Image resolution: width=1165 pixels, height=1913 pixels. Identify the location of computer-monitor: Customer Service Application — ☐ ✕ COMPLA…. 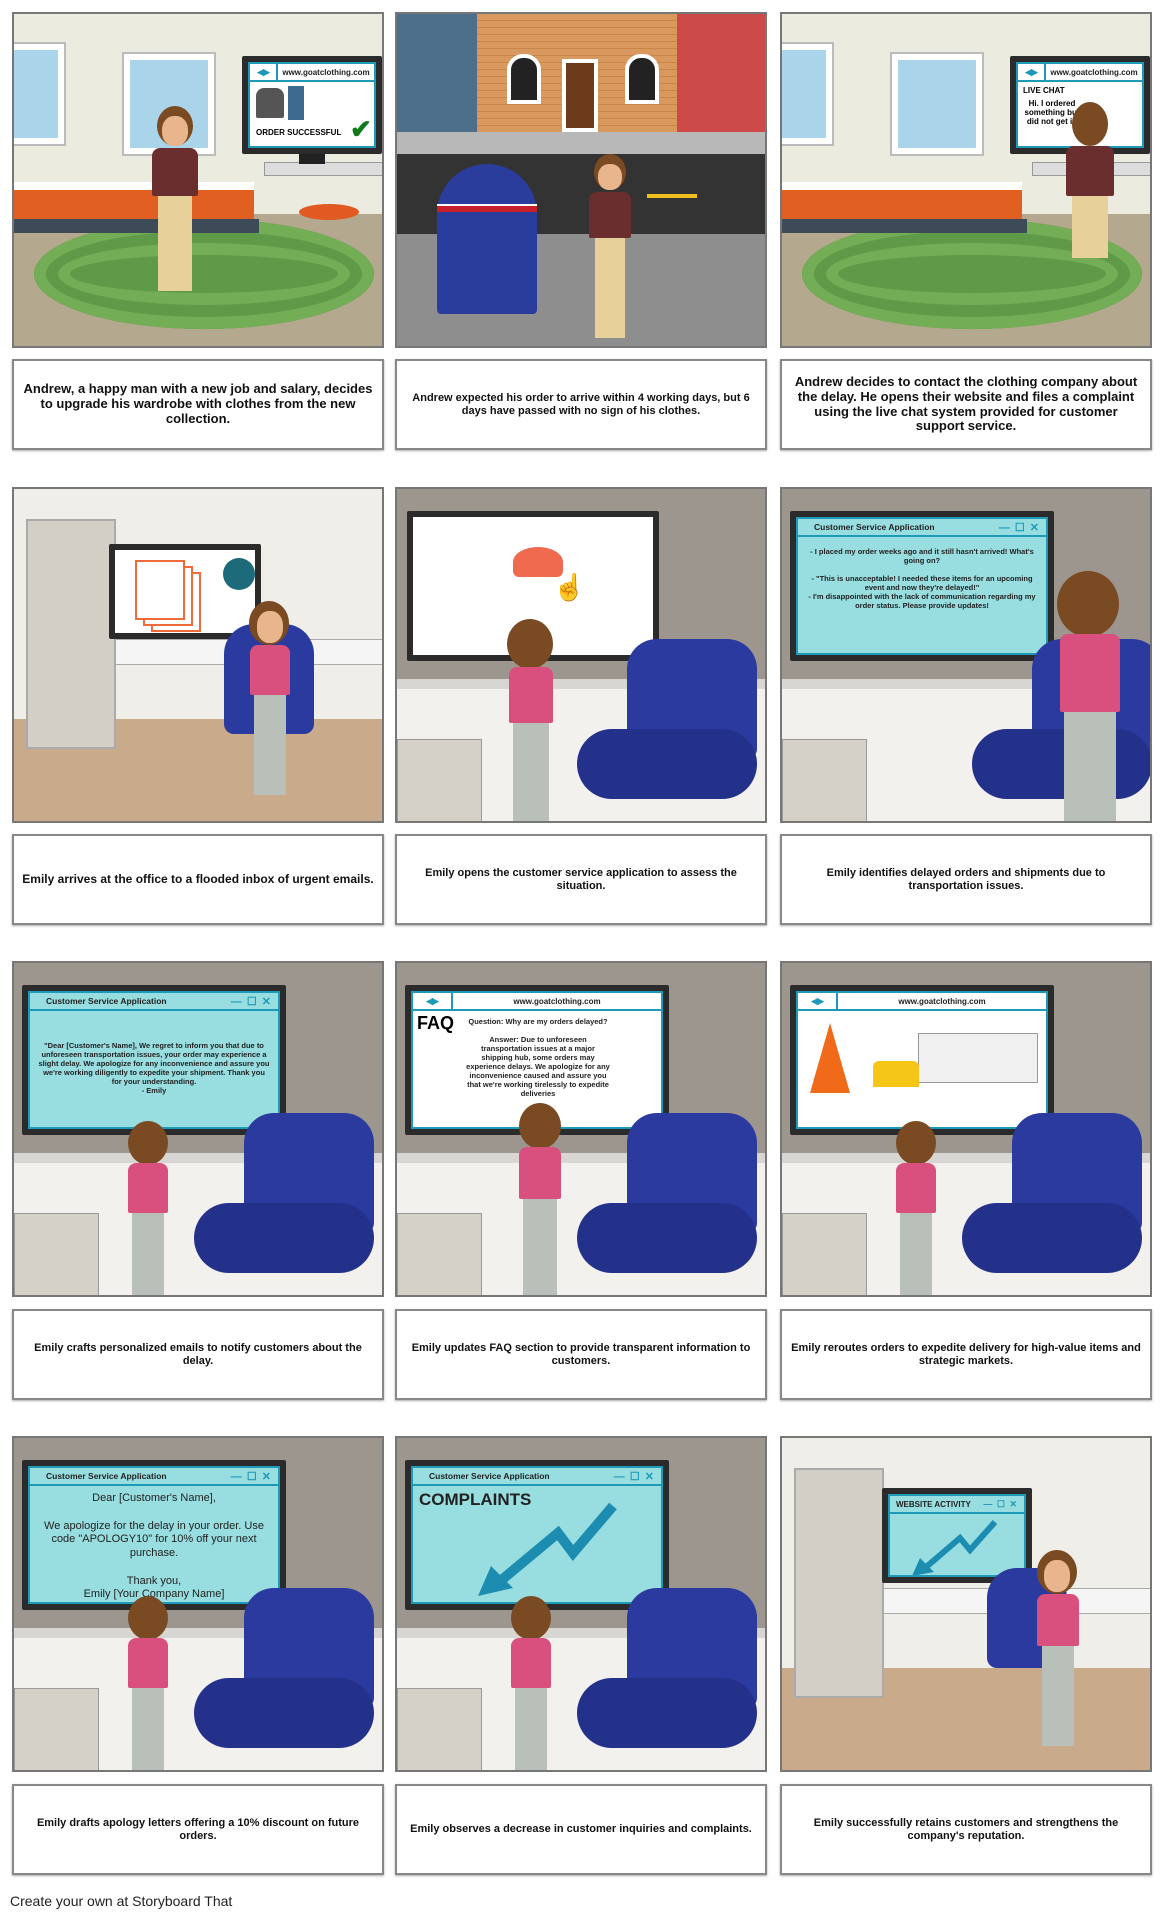
(537, 1535).